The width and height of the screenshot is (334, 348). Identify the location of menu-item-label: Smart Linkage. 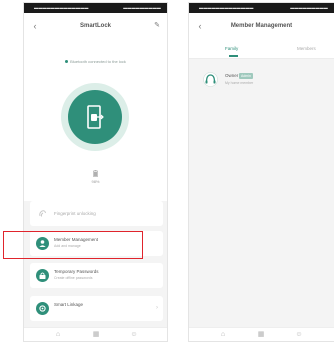
(69, 304).